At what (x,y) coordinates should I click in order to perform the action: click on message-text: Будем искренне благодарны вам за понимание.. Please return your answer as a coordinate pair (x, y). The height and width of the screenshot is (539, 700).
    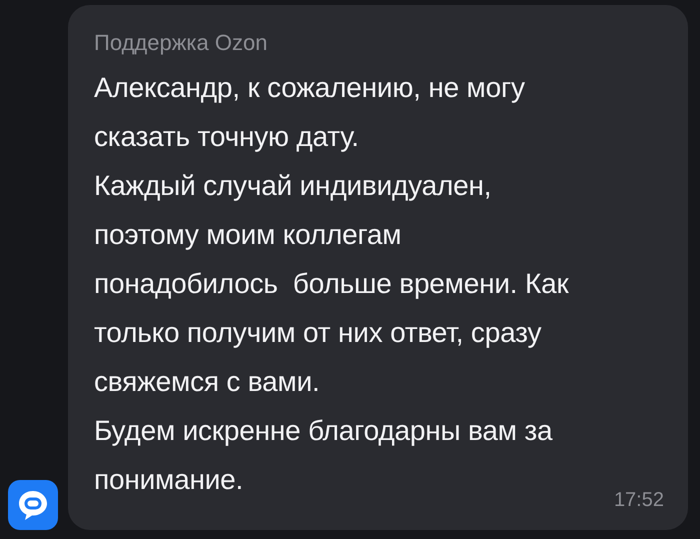
    Looking at the image, I should click on (323, 455).